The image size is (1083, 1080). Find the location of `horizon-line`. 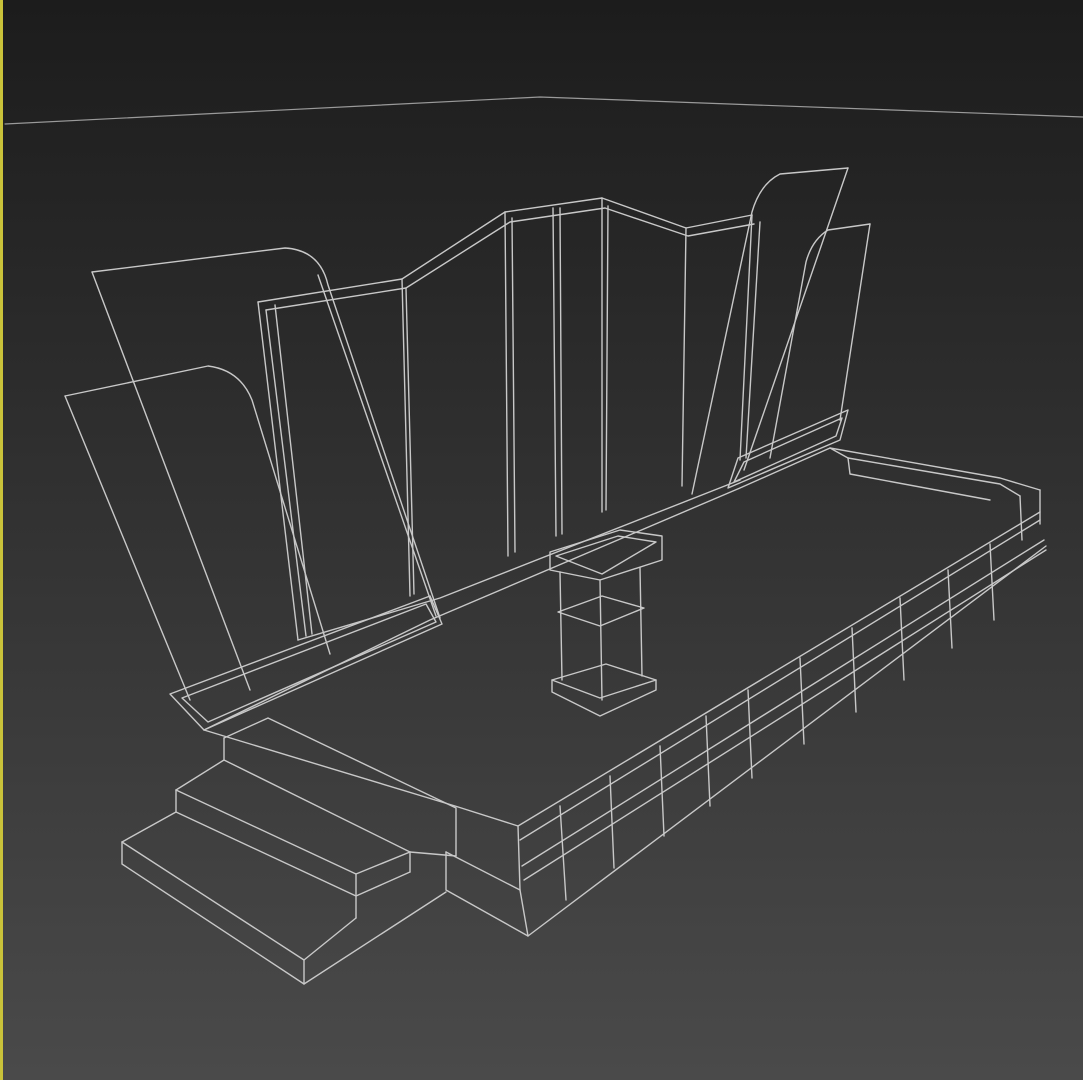

horizon-line is located at coordinates (543, 110).